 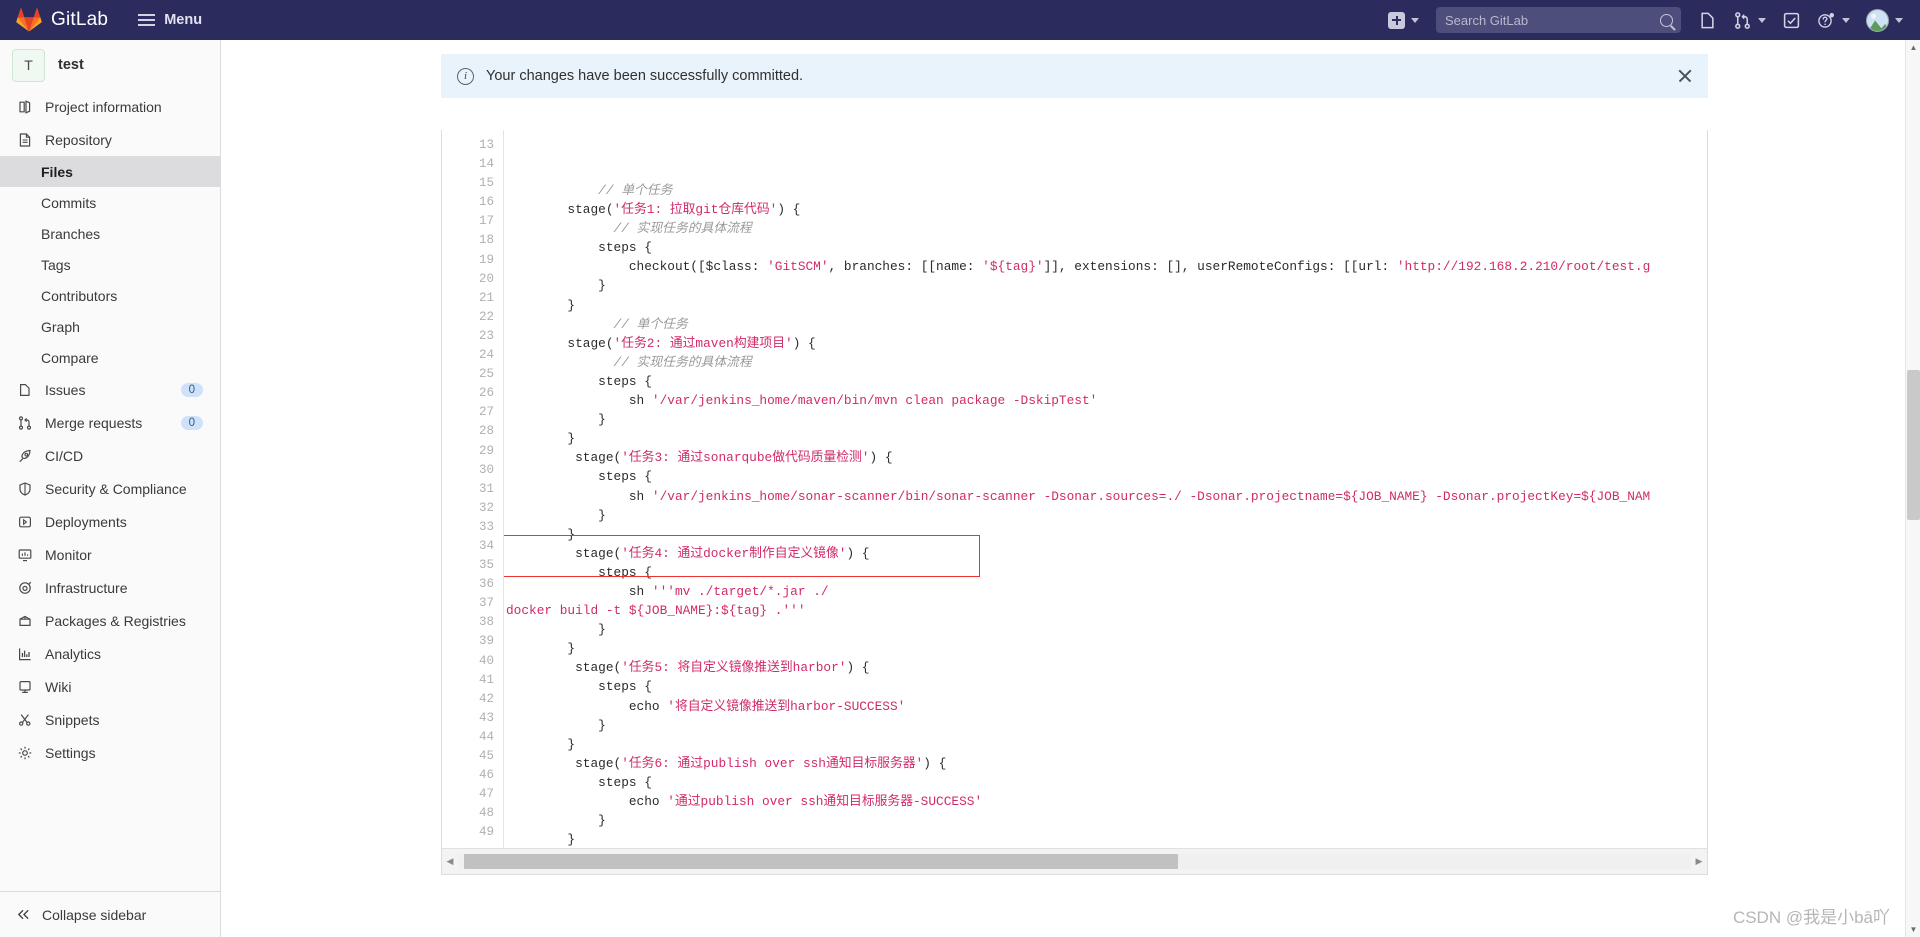 What do you see at coordinates (110, 295) in the screenshot?
I see `sidebar-item-contributors: Contributors` at bounding box center [110, 295].